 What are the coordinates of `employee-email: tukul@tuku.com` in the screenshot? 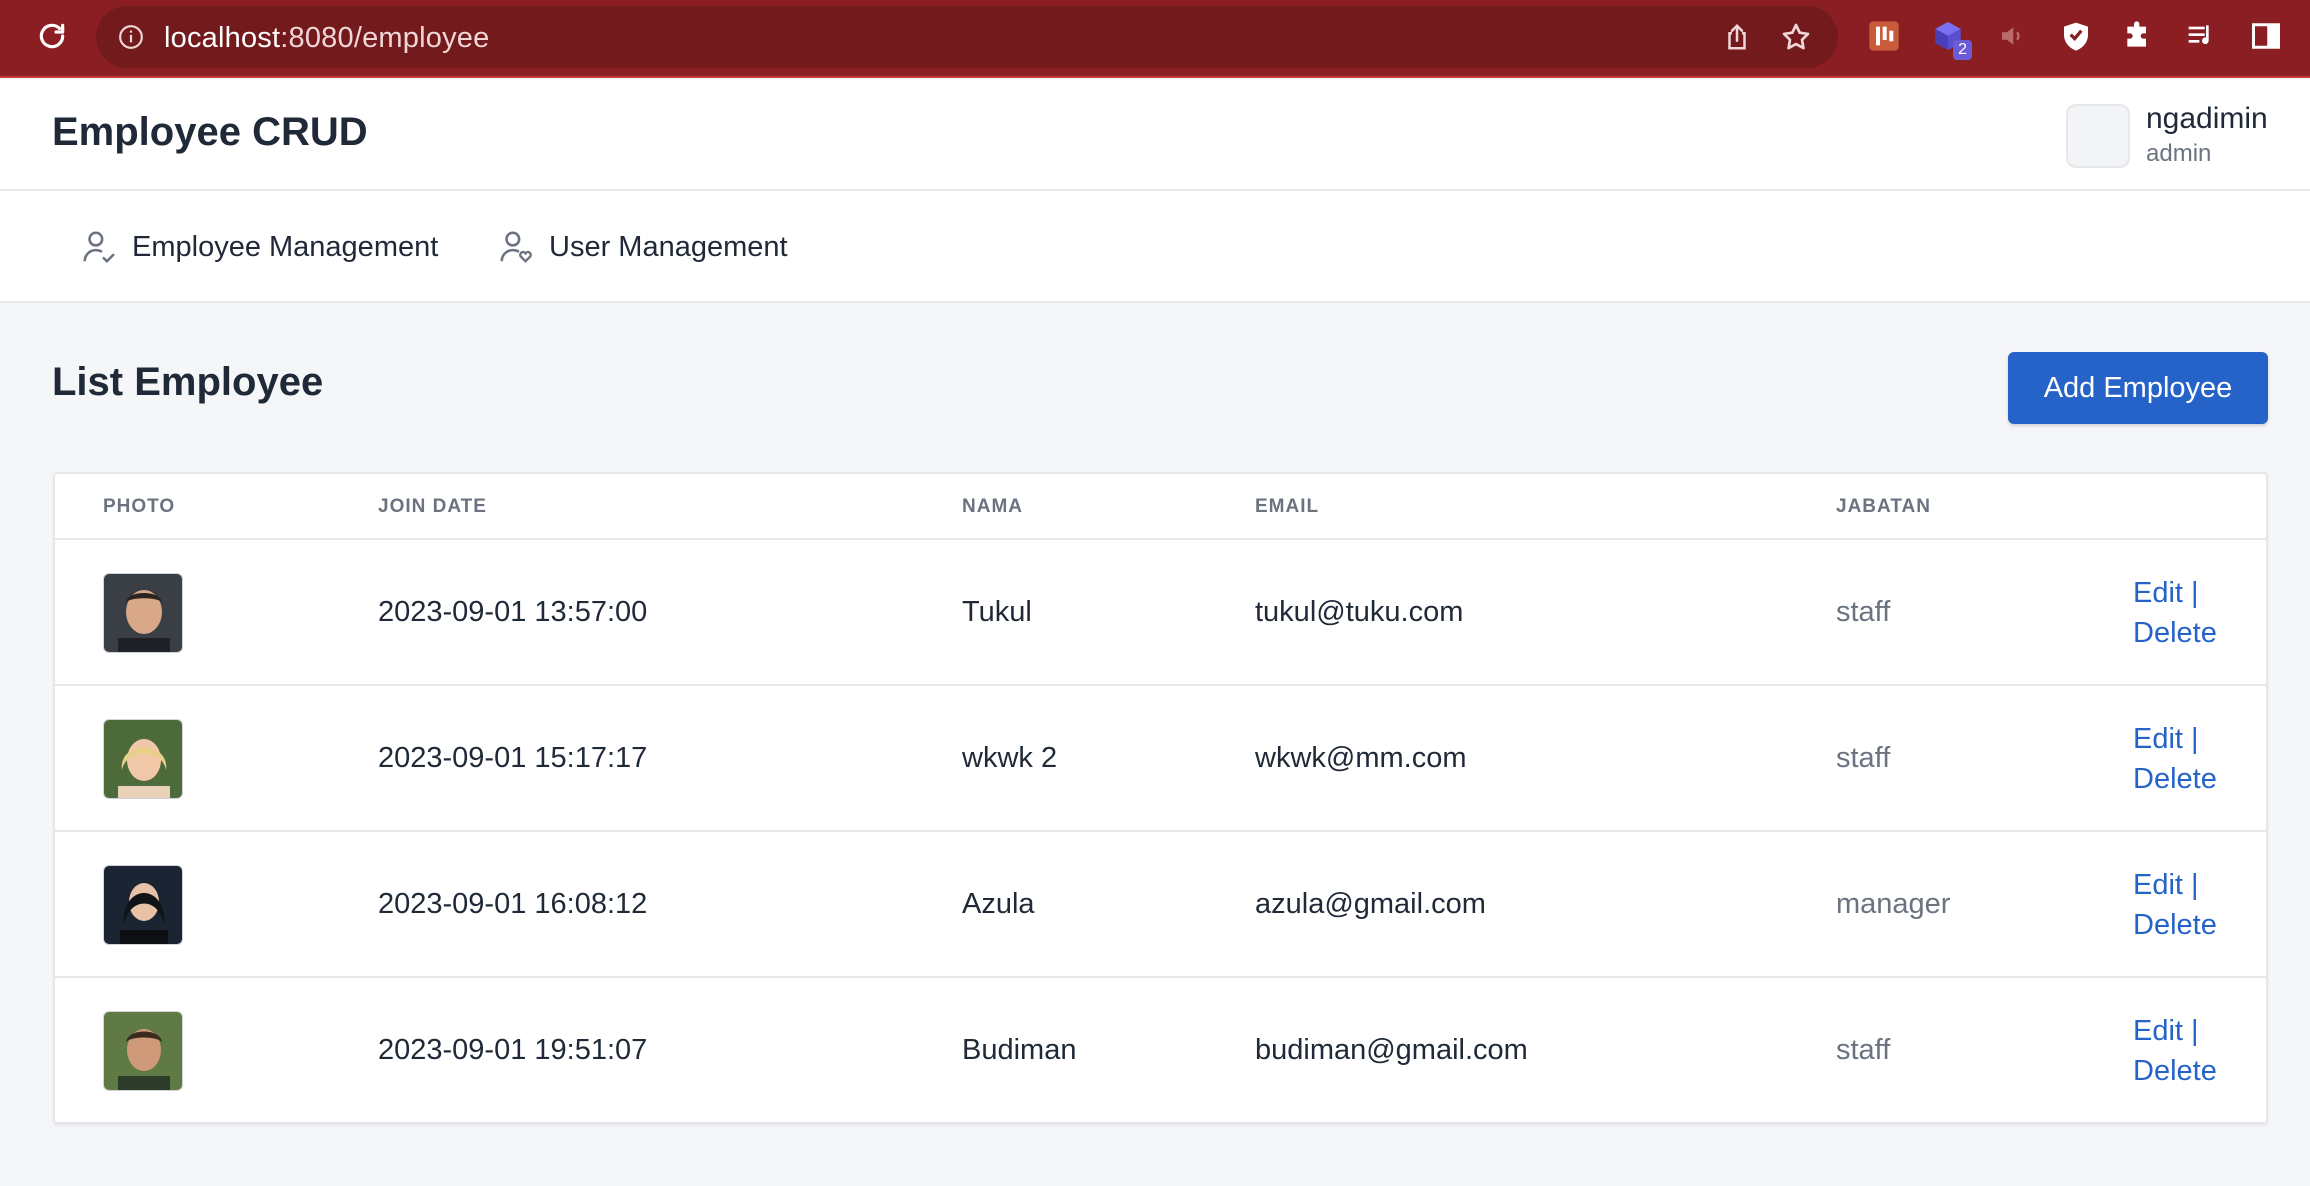 It's located at (1359, 612).